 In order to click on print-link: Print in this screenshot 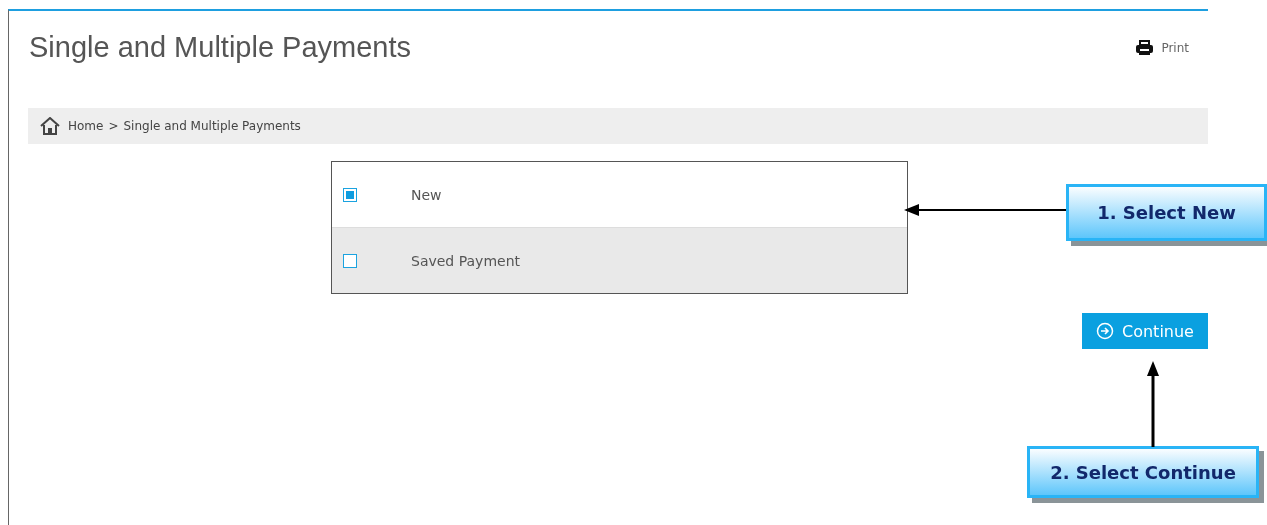, I will do `click(1162, 48)`.